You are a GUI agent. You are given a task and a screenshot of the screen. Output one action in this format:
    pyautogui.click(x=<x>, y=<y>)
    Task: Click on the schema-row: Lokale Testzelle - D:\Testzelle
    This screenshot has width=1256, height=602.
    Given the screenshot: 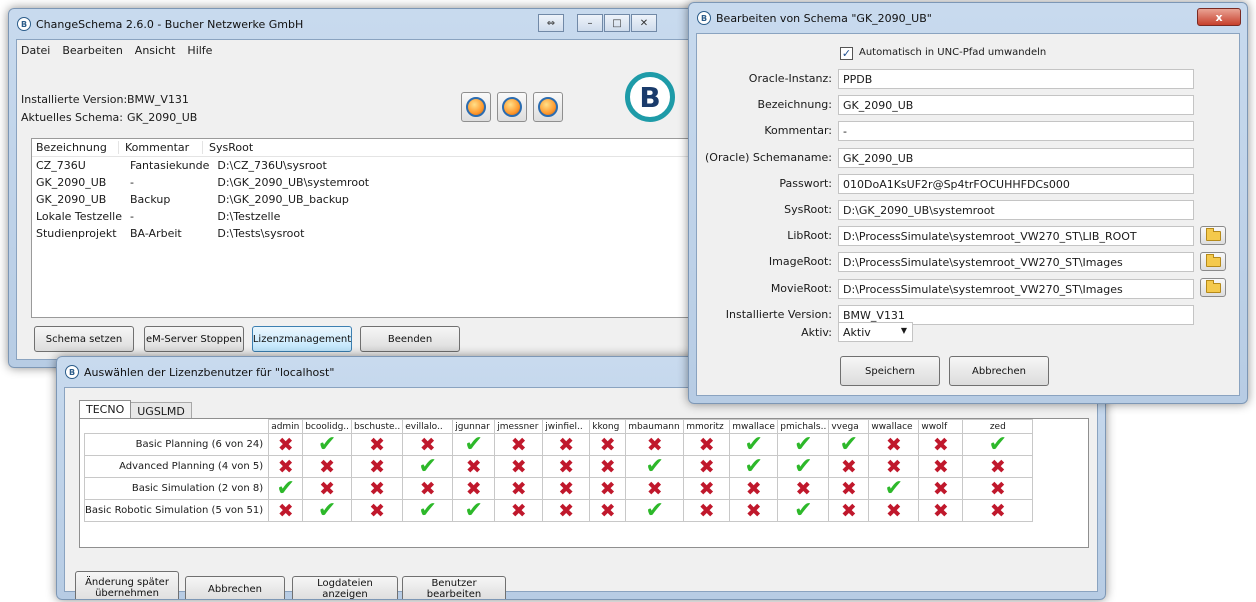 What is the action you would take?
    pyautogui.click(x=363, y=216)
    